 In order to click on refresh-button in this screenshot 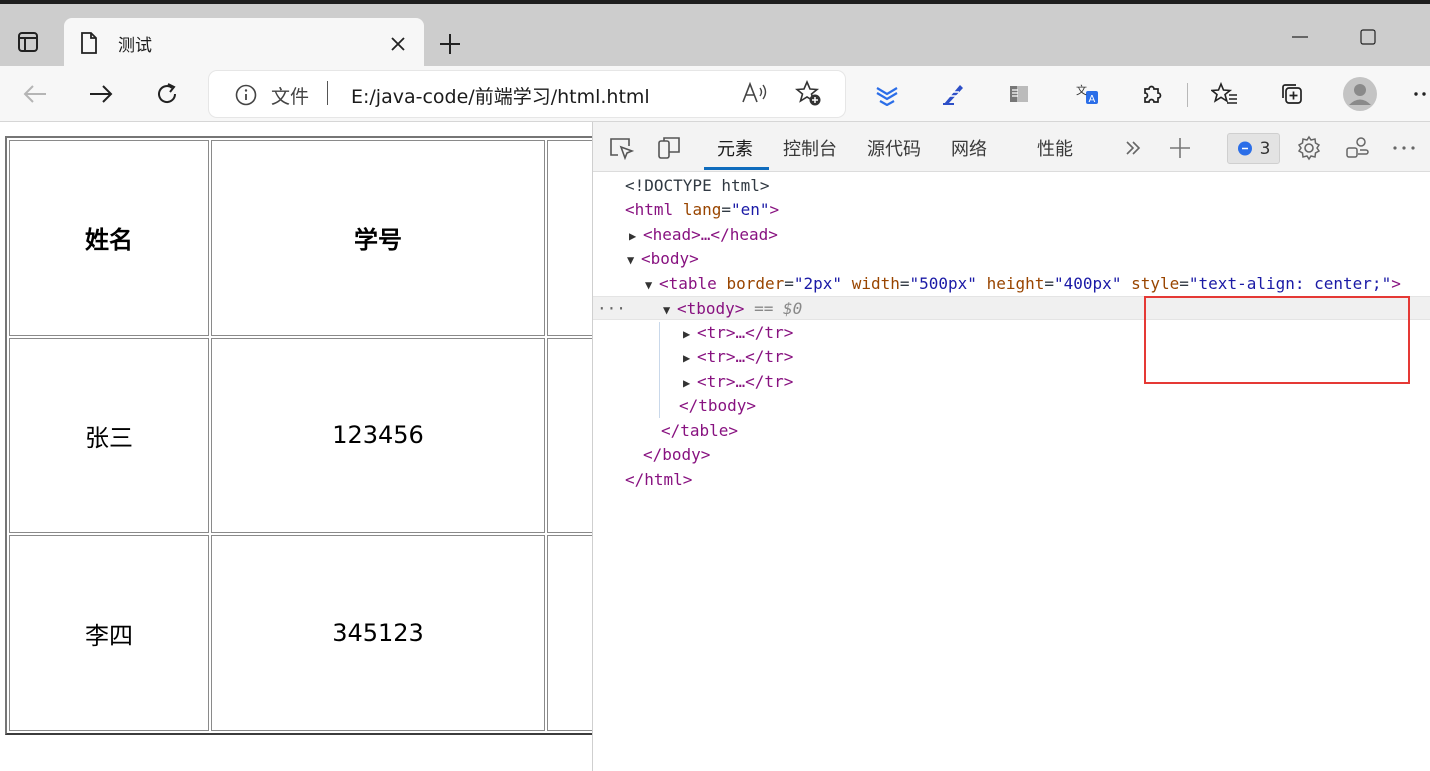, I will do `click(167, 94)`.